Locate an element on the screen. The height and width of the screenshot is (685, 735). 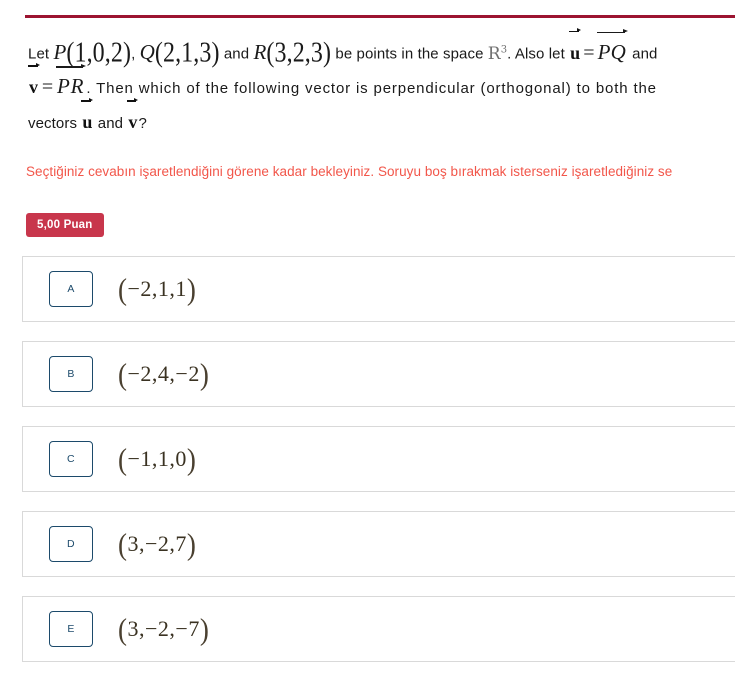
point-p: P(1,0,2) is located at coordinates (92, 52).